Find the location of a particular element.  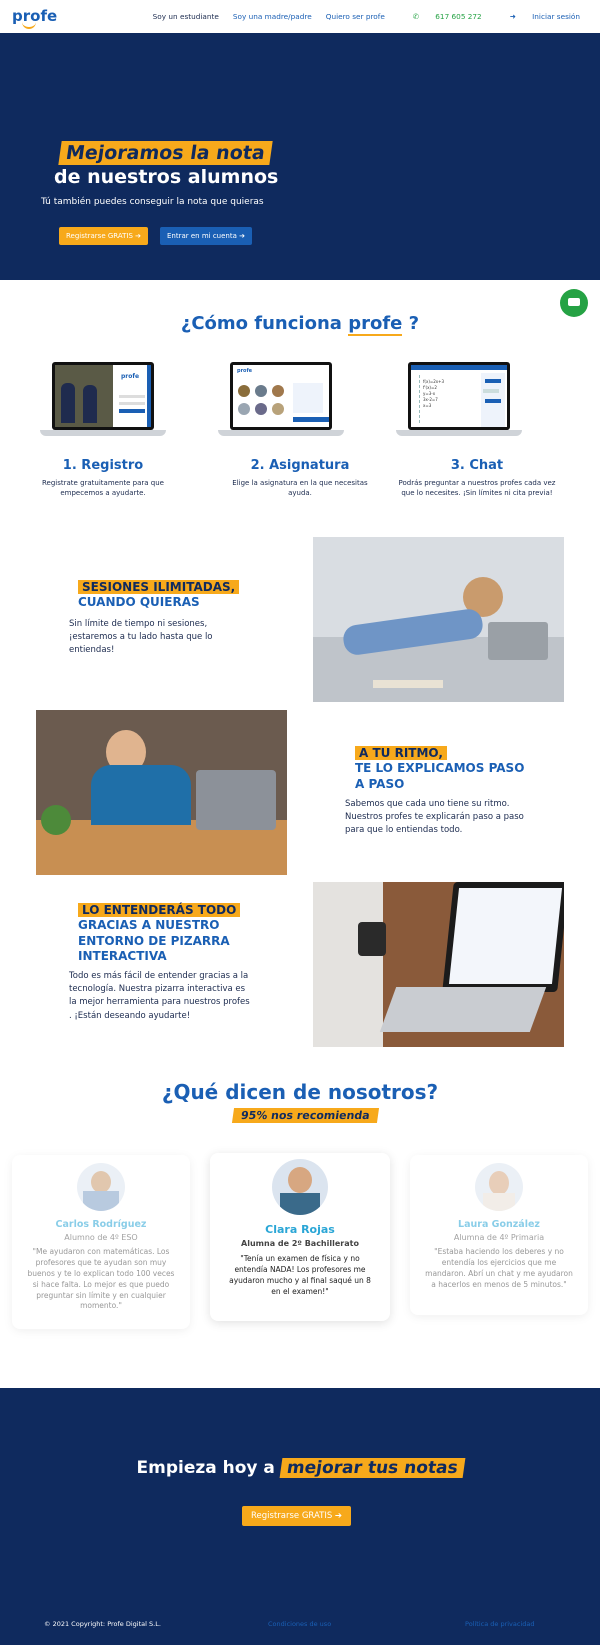

how-title: ¿Cómo funciona profe ? is located at coordinates (300, 324).